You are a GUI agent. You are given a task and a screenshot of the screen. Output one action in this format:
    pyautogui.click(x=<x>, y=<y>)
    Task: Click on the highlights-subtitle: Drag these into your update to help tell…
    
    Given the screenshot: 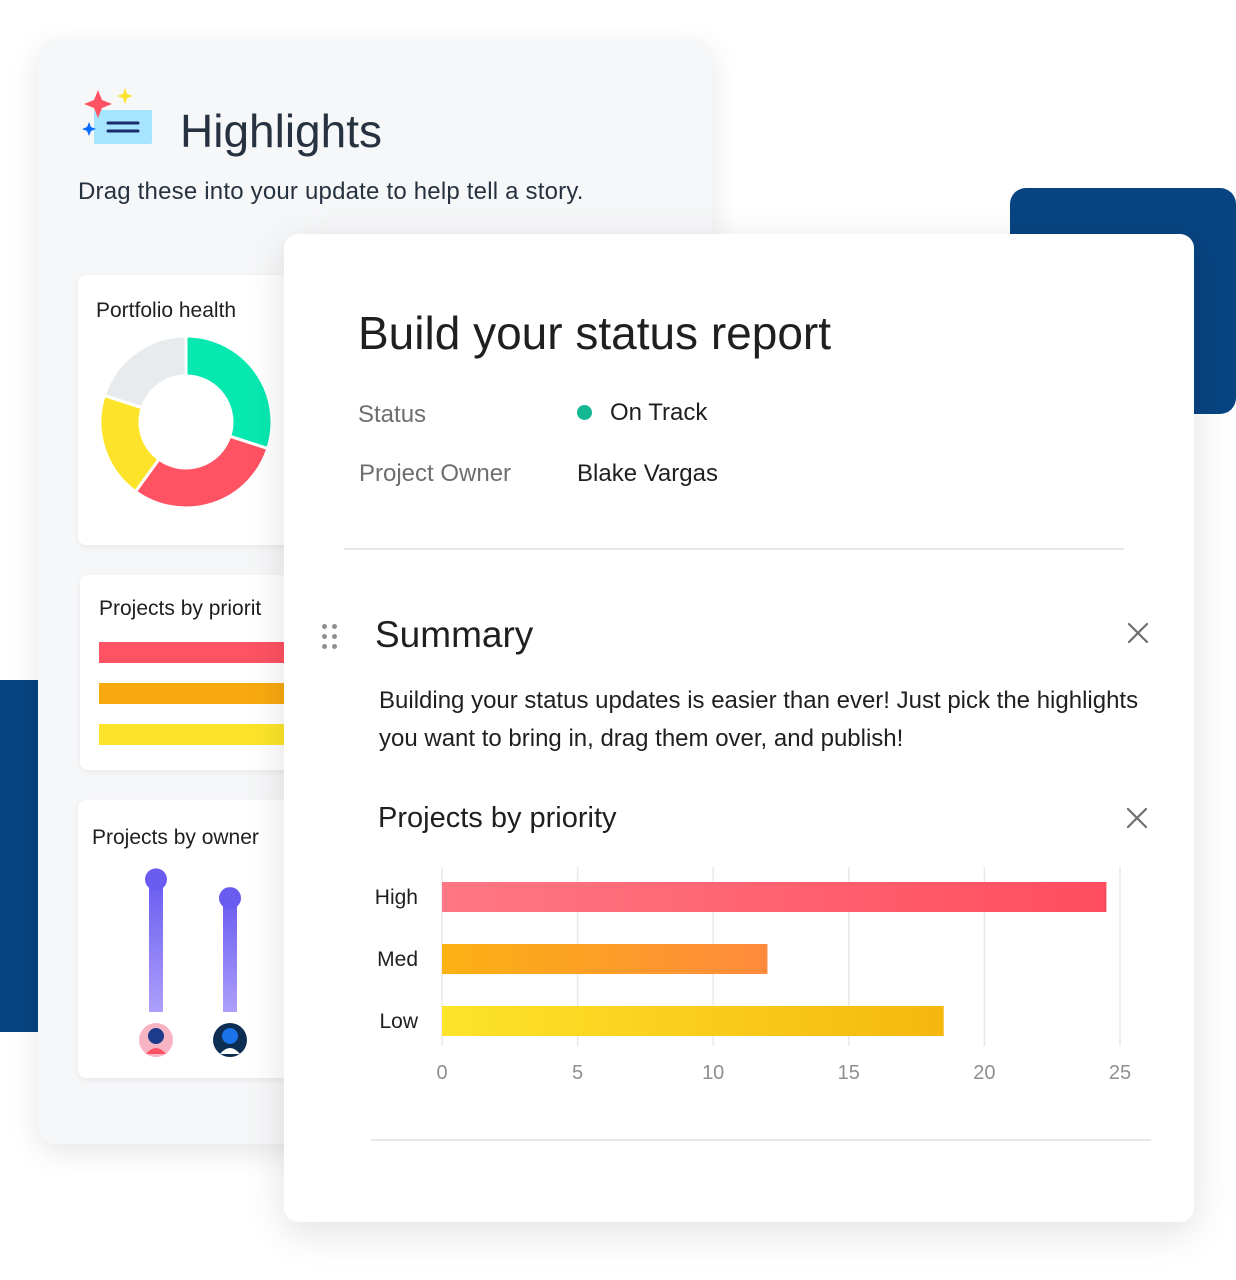 What is the action you would take?
    pyautogui.click(x=331, y=191)
    